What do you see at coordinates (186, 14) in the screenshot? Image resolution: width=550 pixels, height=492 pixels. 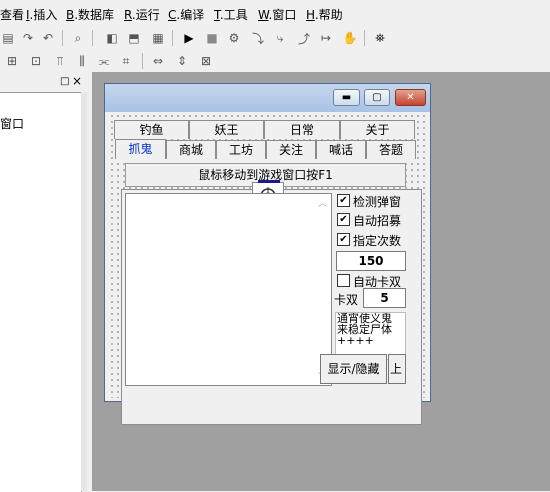 I see `menu-compile: C.编译` at bounding box center [186, 14].